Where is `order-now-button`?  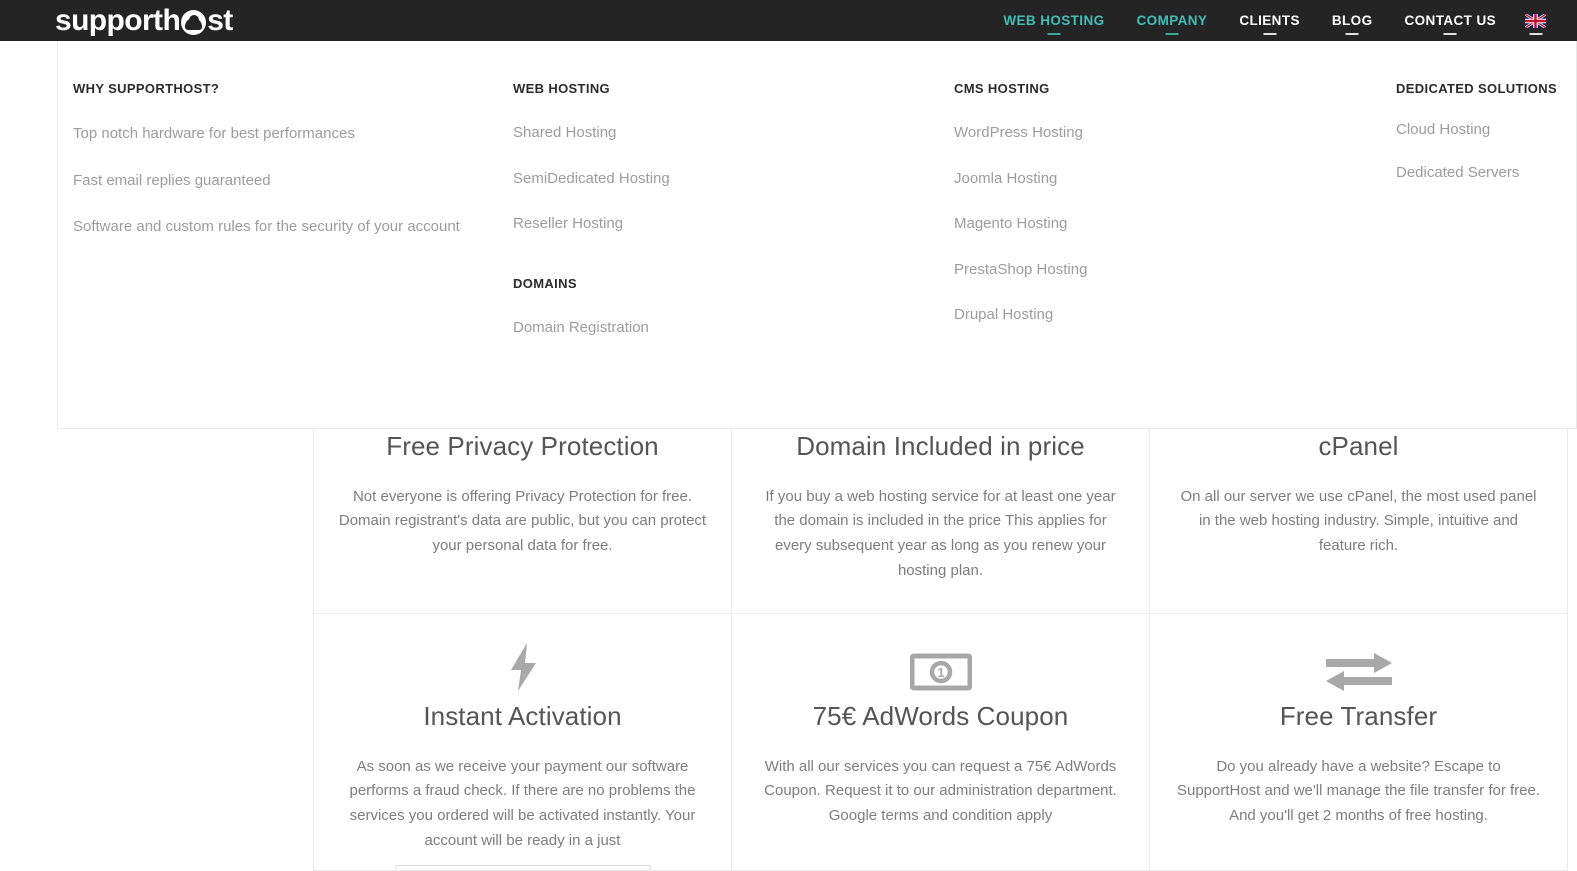
order-now-button is located at coordinates (522, 867).